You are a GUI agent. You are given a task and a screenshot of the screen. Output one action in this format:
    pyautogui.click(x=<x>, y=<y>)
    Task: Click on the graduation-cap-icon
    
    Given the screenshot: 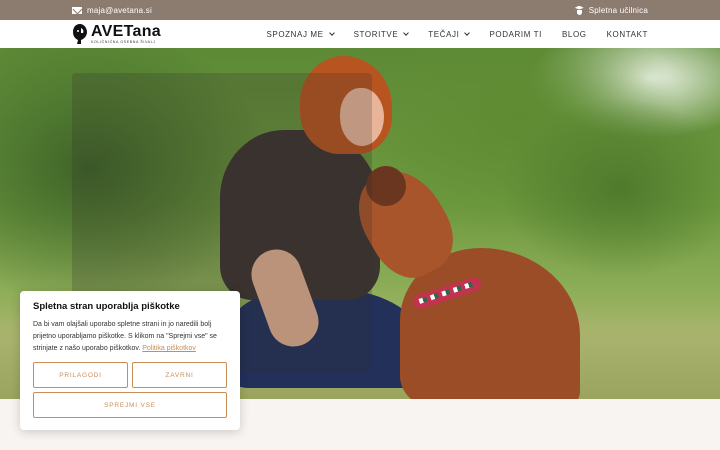 What is the action you would take?
    pyautogui.click(x=579, y=10)
    